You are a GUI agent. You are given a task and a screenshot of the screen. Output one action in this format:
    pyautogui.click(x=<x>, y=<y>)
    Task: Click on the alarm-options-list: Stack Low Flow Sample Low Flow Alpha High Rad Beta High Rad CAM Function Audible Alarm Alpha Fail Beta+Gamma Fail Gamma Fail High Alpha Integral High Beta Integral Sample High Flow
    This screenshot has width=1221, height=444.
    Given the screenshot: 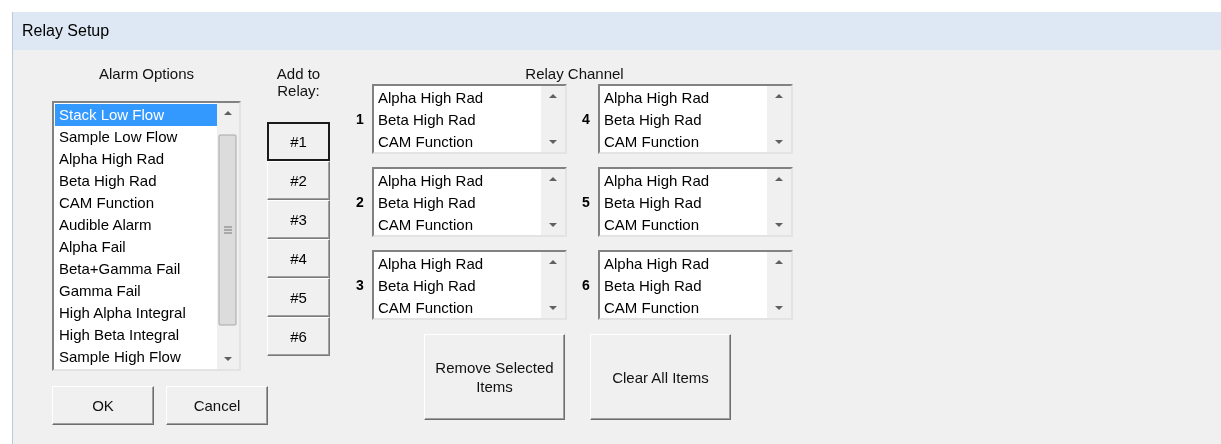 What is the action you would take?
    pyautogui.click(x=146, y=236)
    